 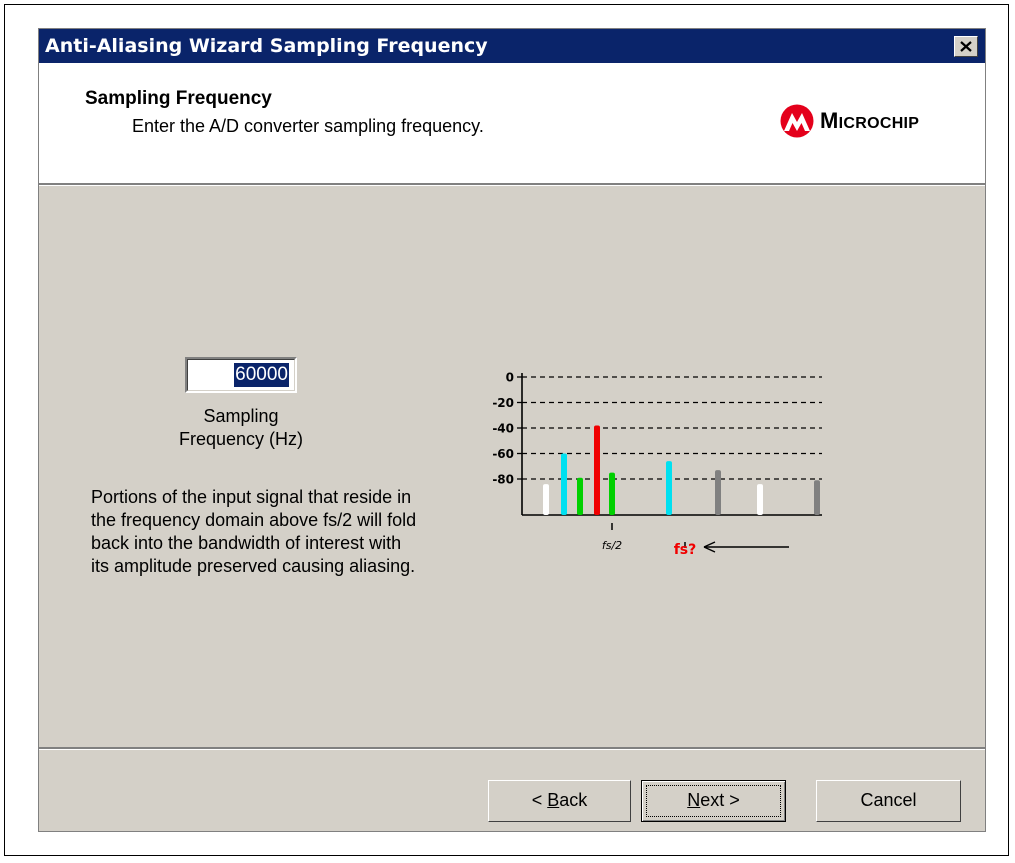 What do you see at coordinates (512, 46) in the screenshot?
I see `title-bar: Anti-Aliasing Wizard Sampling Frequency` at bounding box center [512, 46].